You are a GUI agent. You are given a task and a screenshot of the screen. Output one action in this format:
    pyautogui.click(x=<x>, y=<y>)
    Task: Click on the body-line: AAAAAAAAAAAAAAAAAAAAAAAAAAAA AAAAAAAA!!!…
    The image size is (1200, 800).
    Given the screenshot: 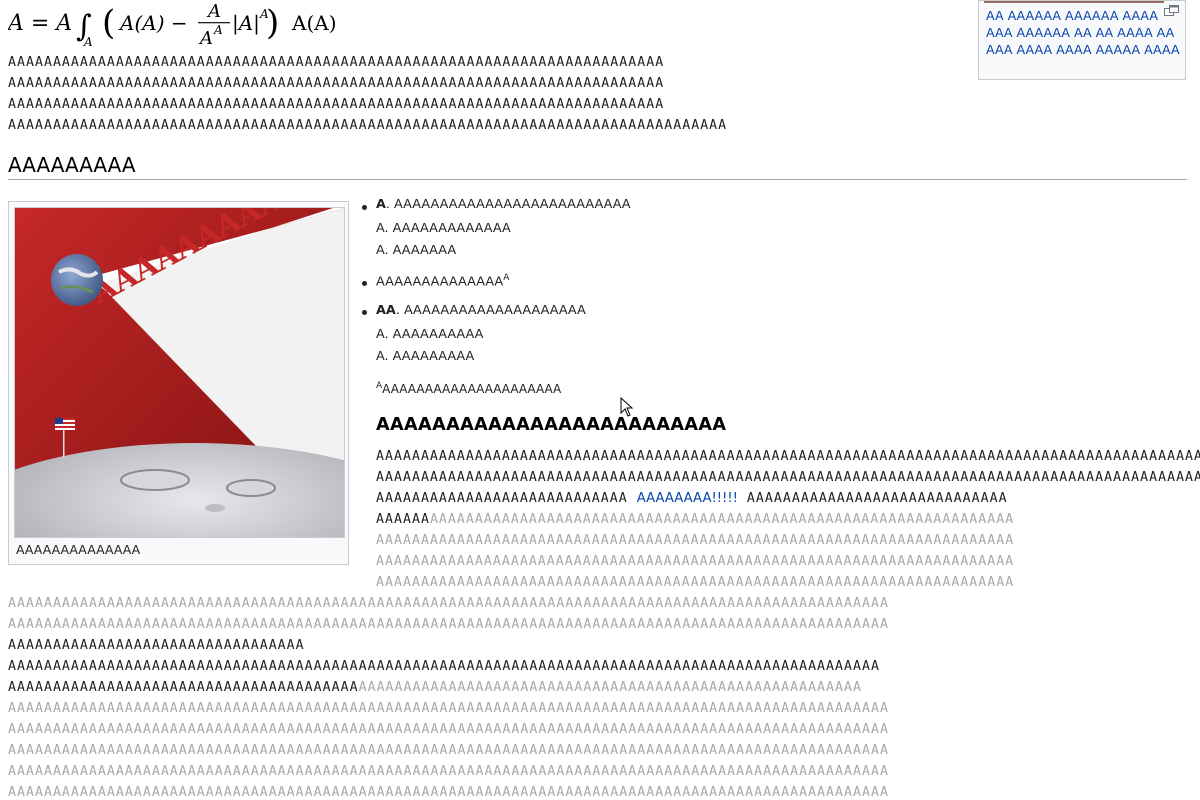 What is the action you would take?
    pyautogui.click(x=692, y=498)
    